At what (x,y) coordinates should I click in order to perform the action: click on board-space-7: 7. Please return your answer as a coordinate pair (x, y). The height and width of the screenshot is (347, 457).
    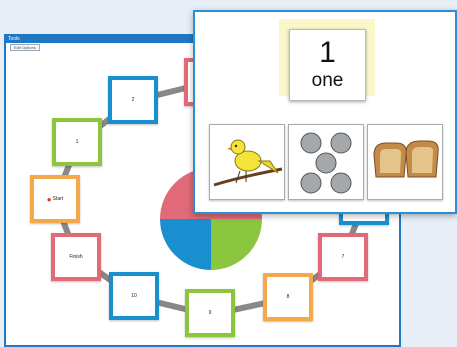
    Looking at the image, I should click on (343, 257).